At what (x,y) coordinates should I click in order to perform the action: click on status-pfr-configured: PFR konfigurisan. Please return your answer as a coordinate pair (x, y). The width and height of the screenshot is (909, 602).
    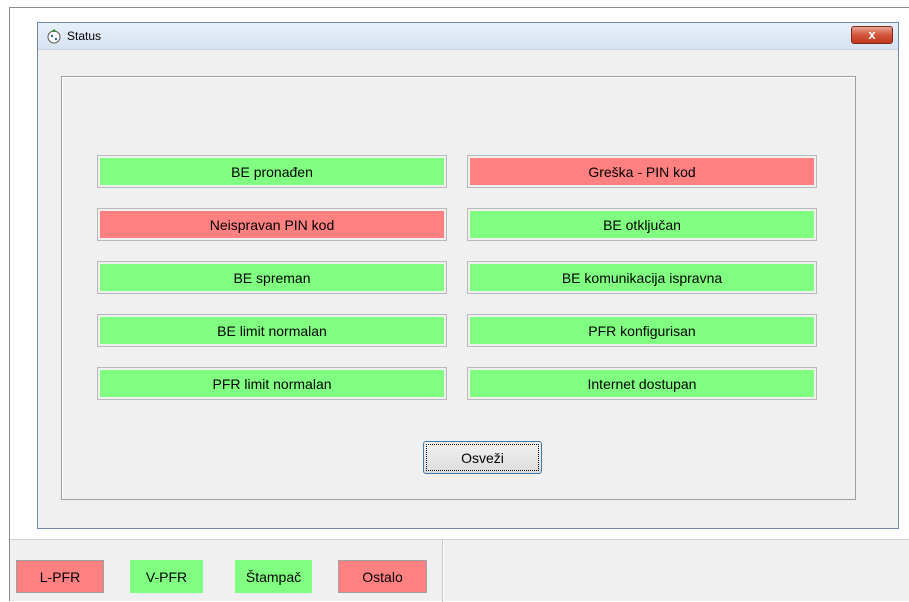
    Looking at the image, I should click on (642, 330).